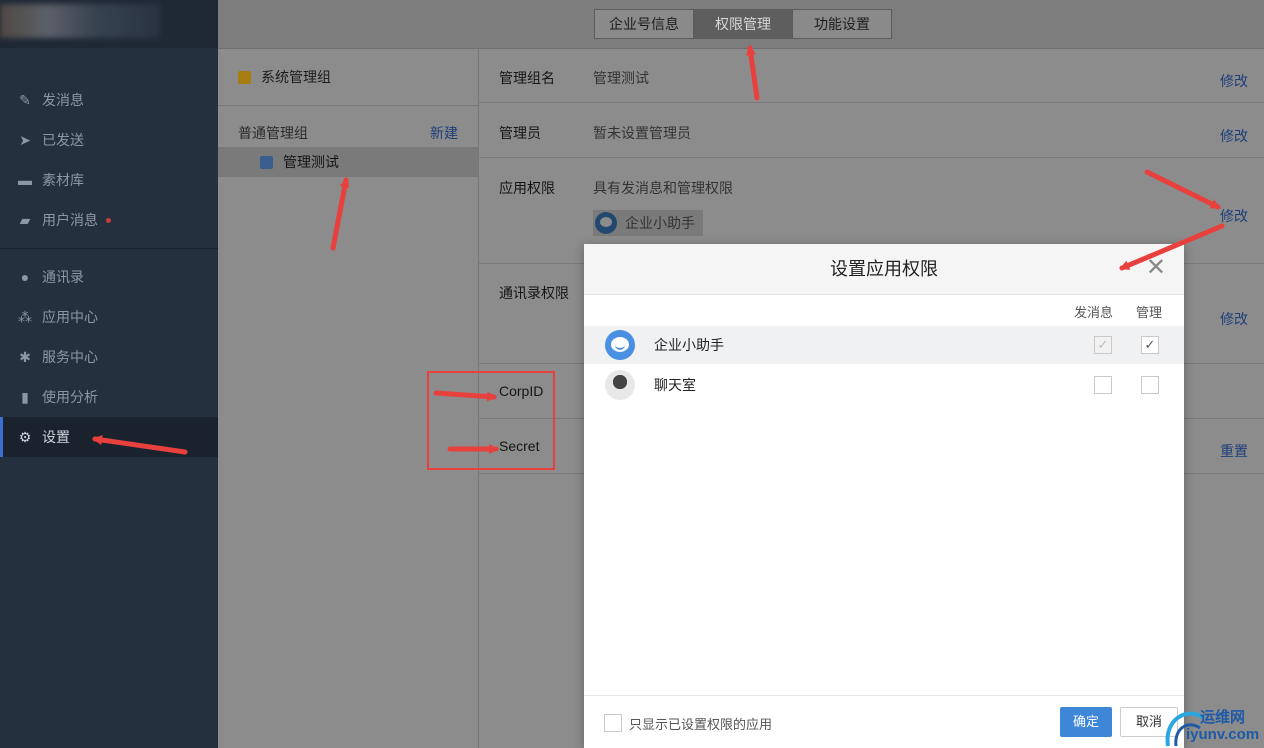 The height and width of the screenshot is (748, 1264). I want to click on nav-label: 服务中心, so click(70, 357).